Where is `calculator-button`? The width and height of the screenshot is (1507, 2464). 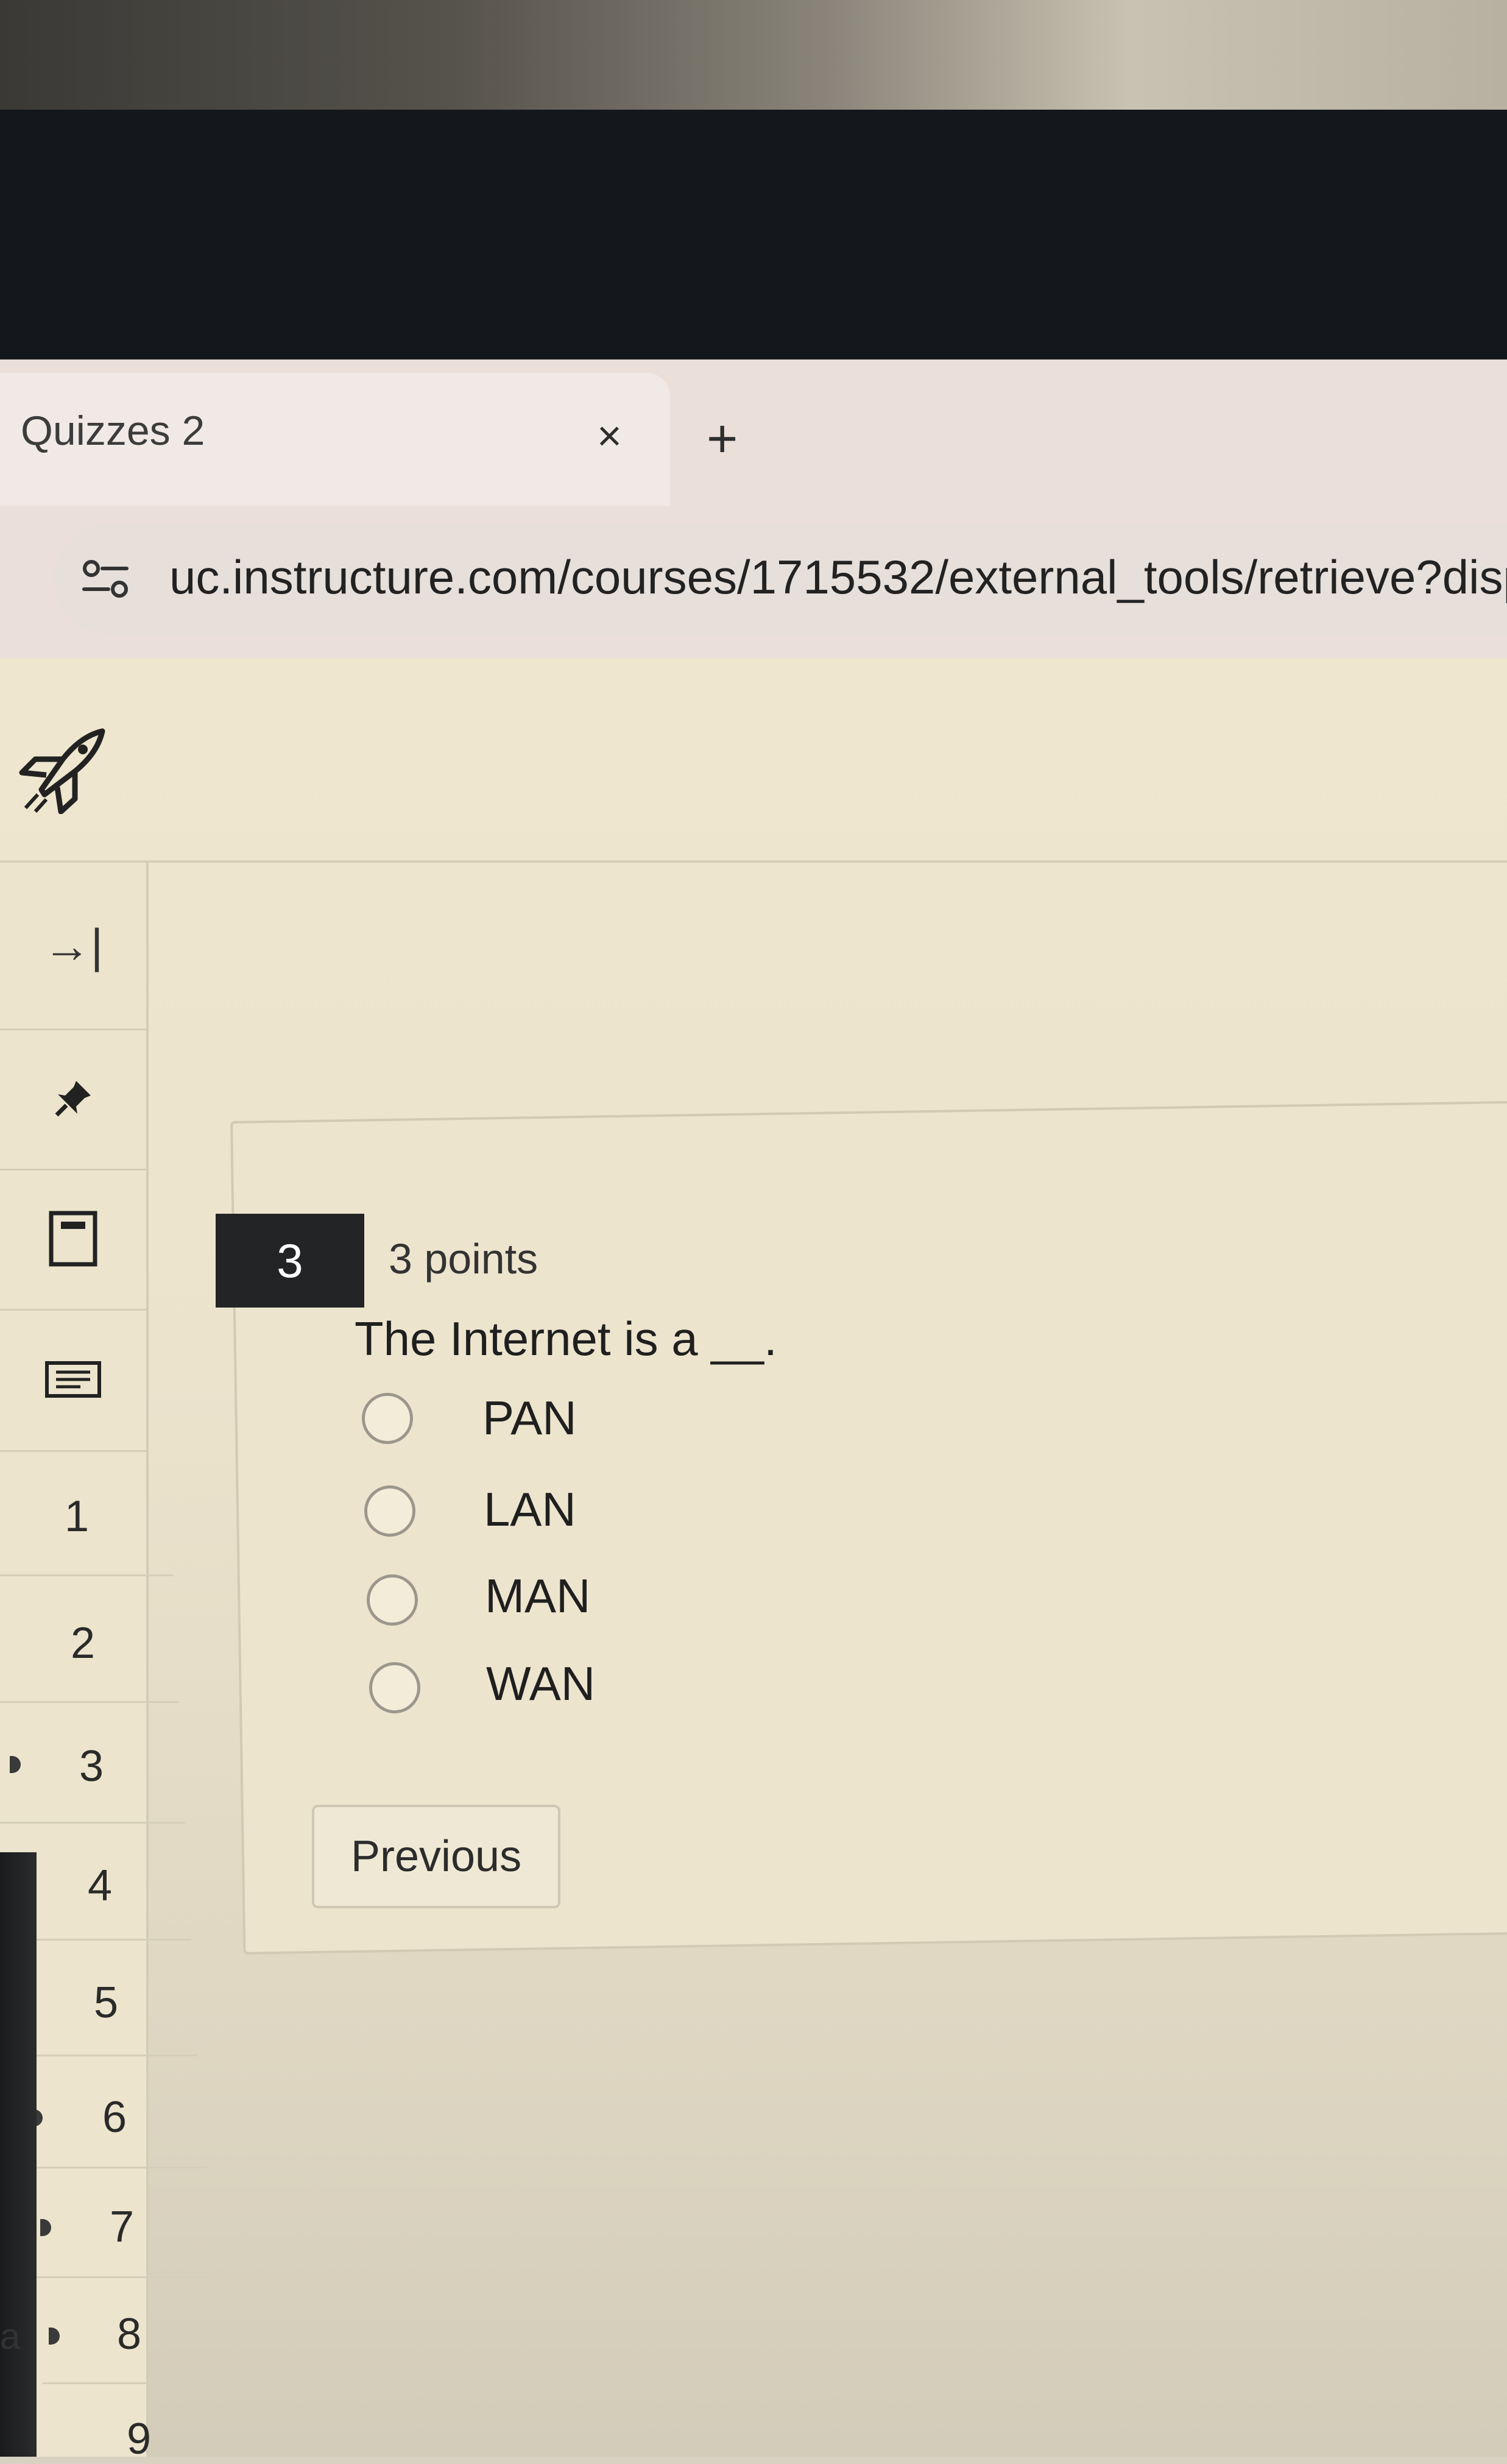 calculator-button is located at coordinates (73, 1240).